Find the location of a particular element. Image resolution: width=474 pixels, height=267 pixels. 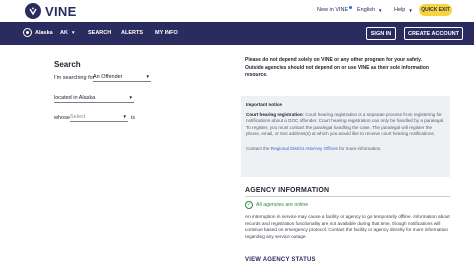

is-label: is is located at coordinates (133, 118).